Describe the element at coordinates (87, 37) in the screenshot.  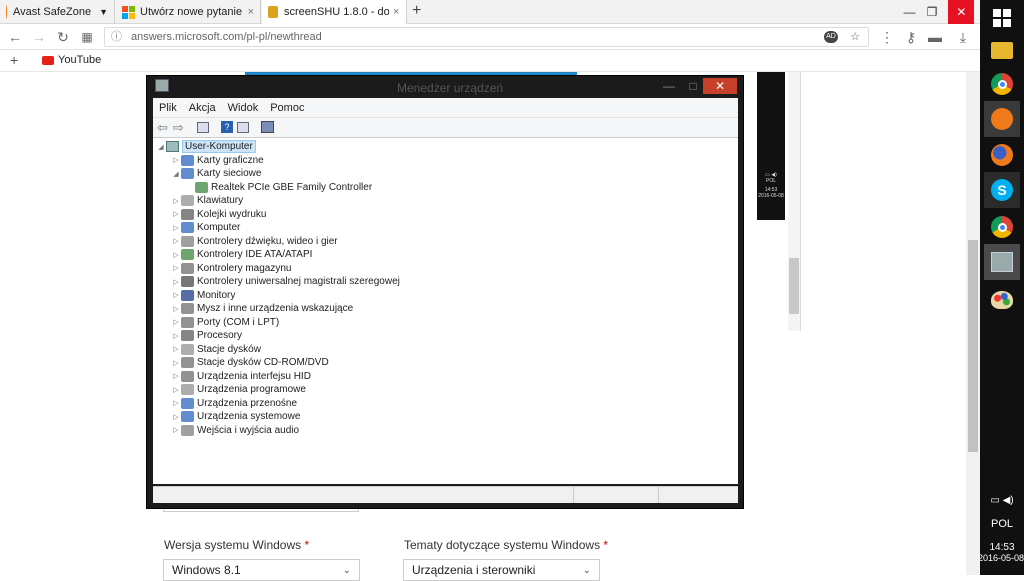
I see `apps-grid-icon: ▦` at that location.